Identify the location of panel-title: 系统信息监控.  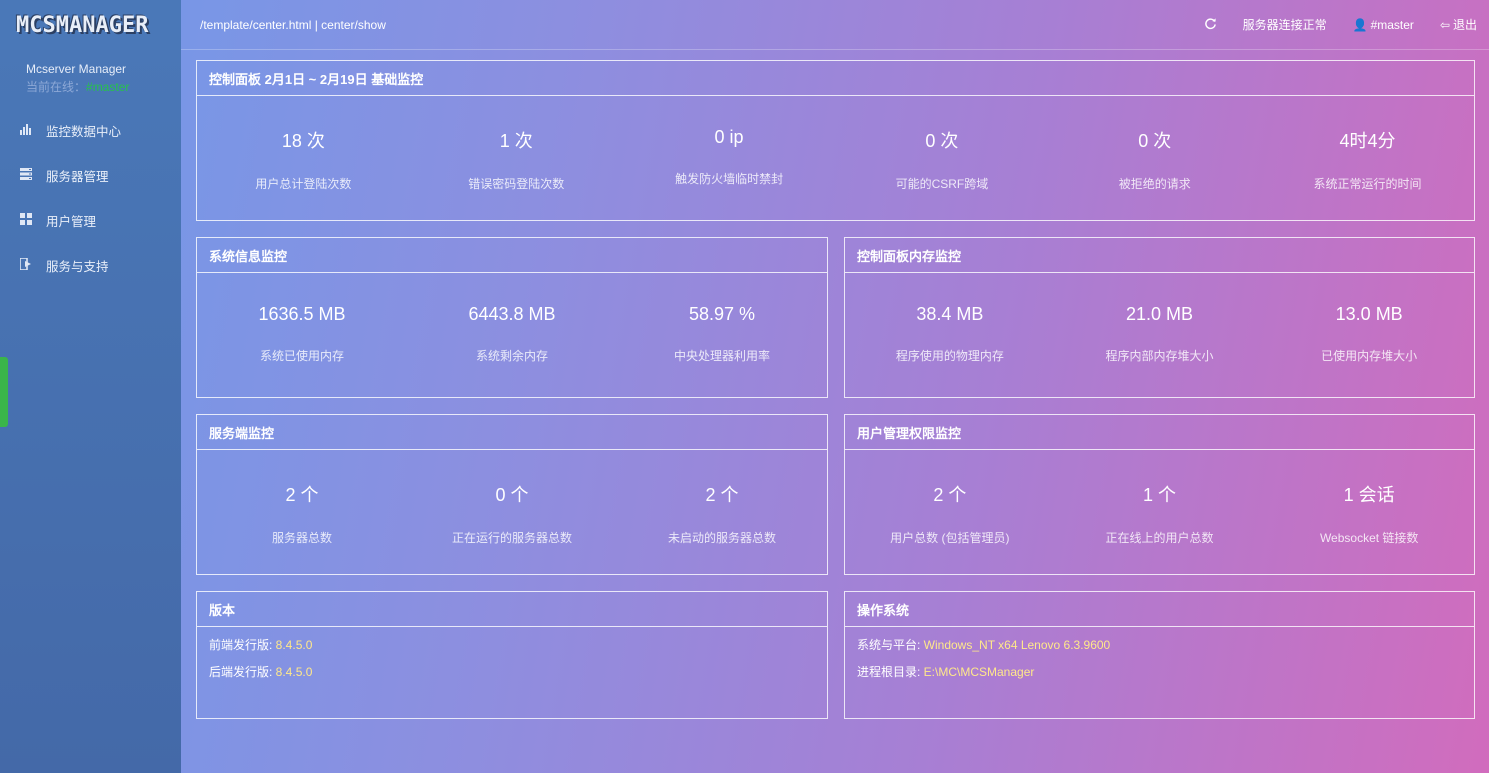
(512, 255).